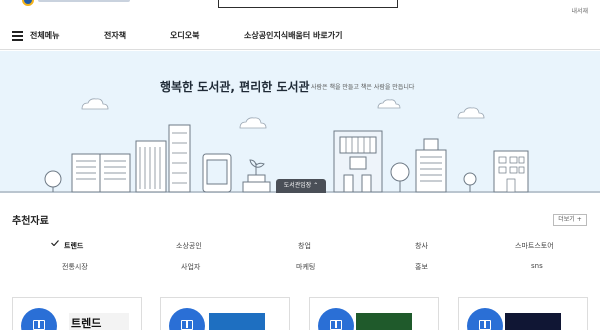 Image resolution: width=600 pixels, height=330 pixels. Describe the element at coordinates (537, 266) in the screenshot. I see `category-sns: sns` at that location.